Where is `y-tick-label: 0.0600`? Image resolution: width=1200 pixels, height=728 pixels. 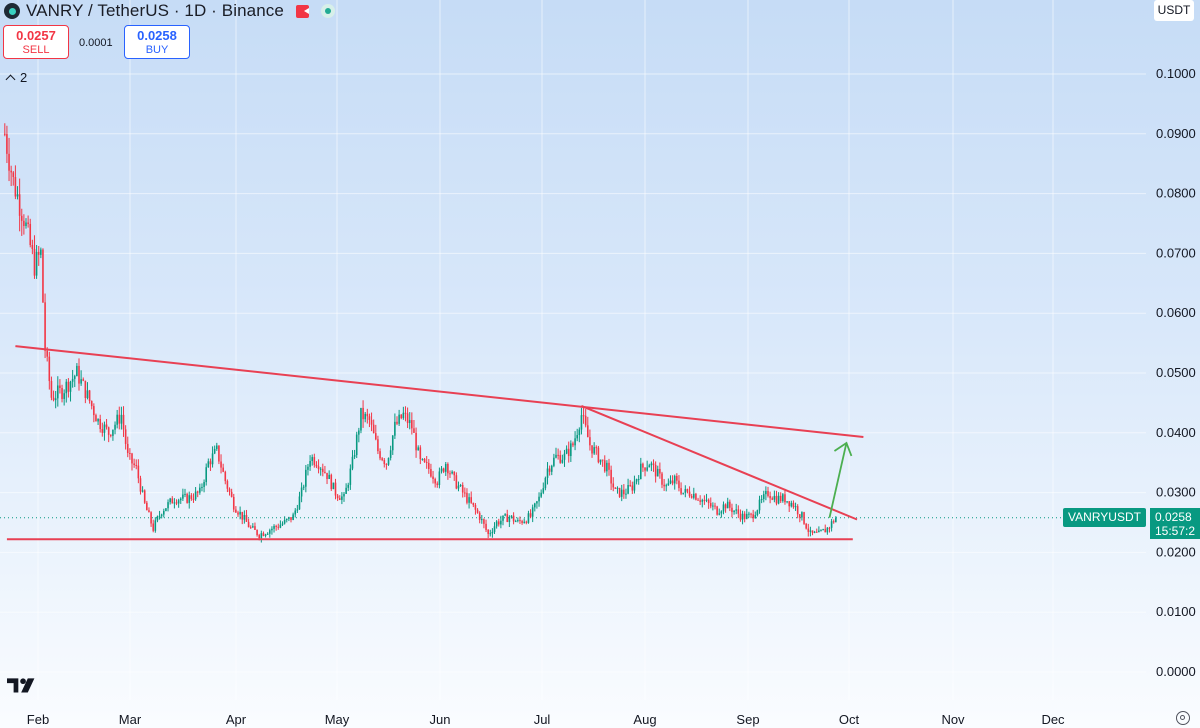 y-tick-label: 0.0600 is located at coordinates (1176, 312).